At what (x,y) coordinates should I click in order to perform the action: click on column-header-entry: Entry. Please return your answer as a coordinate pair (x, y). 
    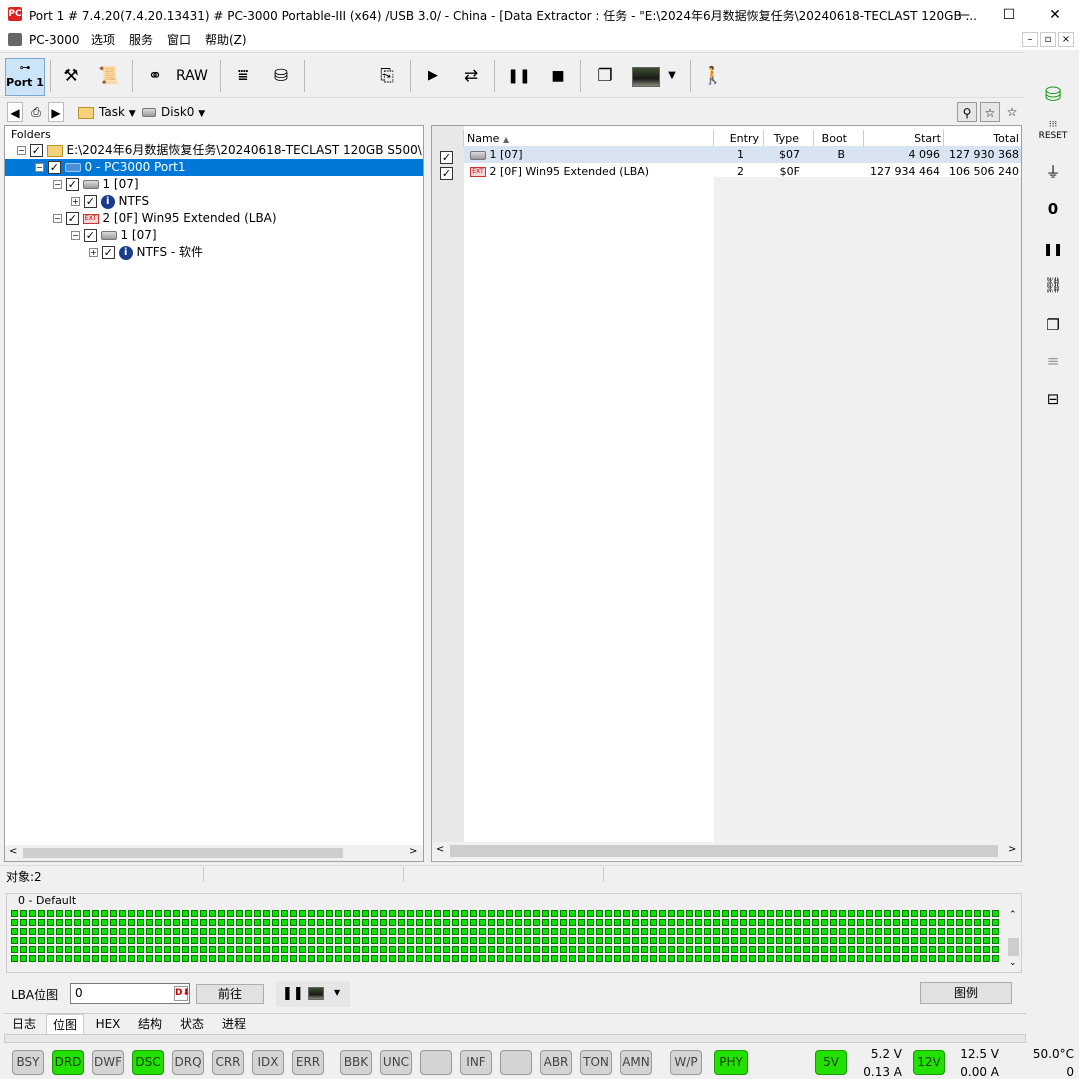
    Looking at the image, I should click on (739, 138).